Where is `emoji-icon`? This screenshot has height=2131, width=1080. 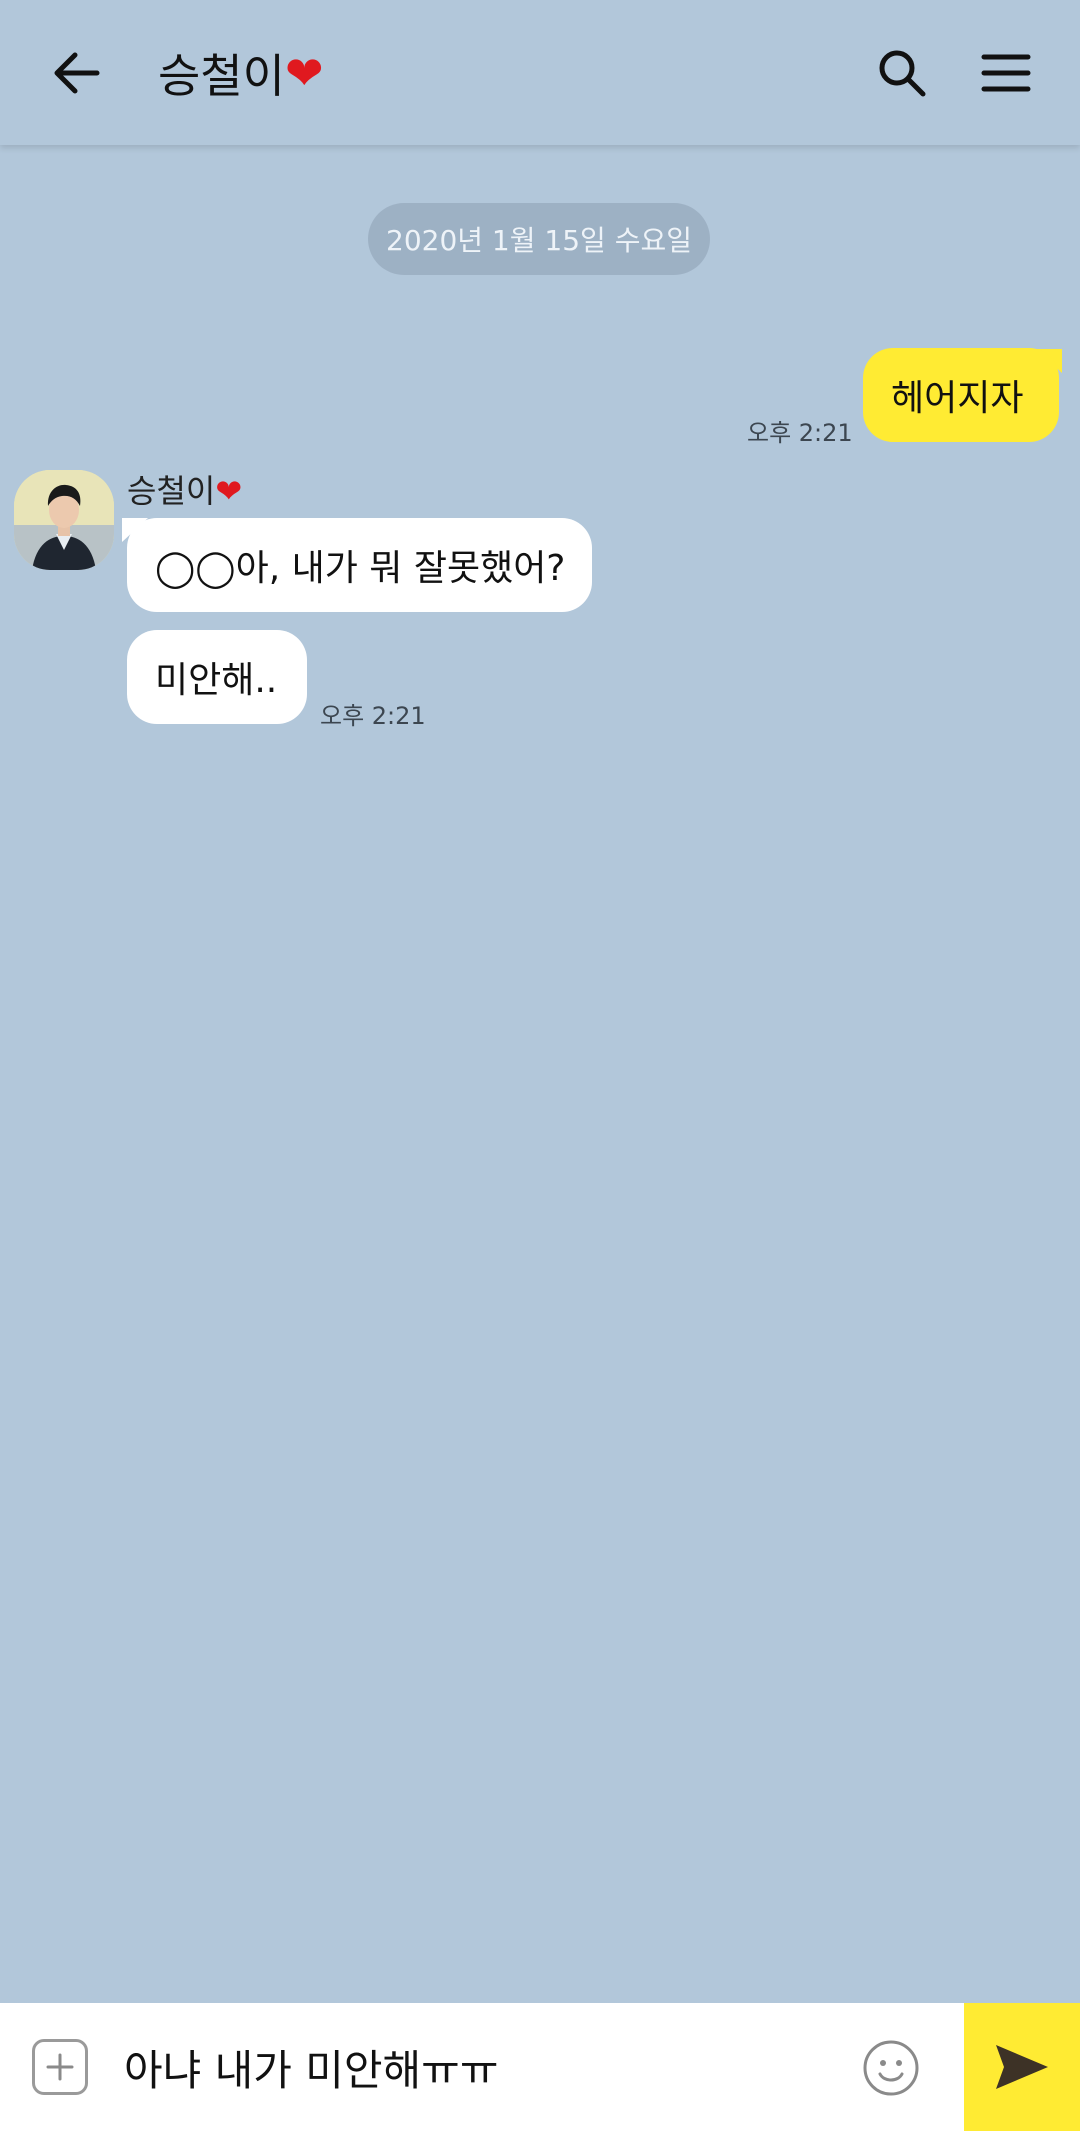 emoji-icon is located at coordinates (891, 2068).